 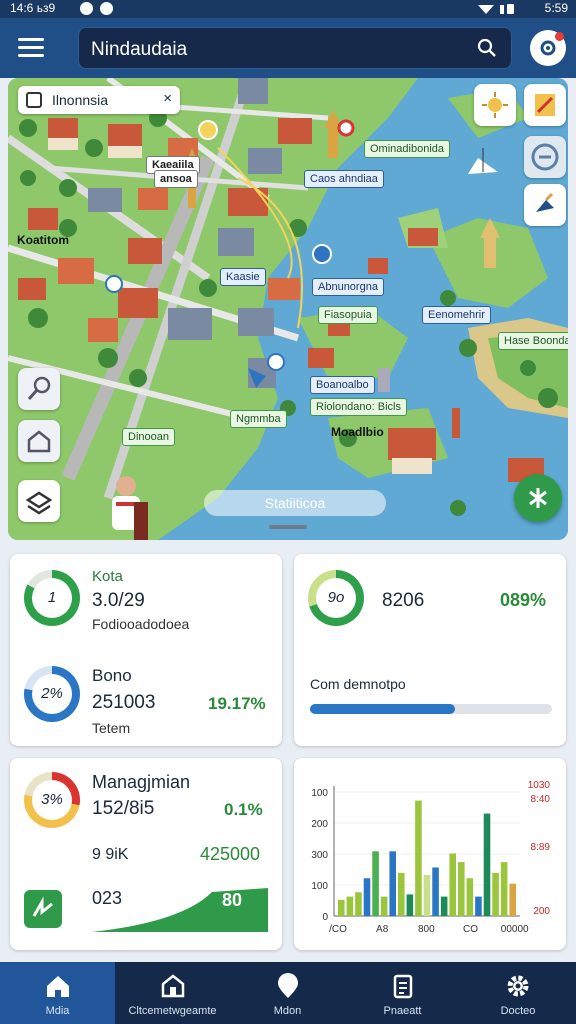 I want to click on nav-buildings: Cltcemetwgeamte, so click(x=172, y=993).